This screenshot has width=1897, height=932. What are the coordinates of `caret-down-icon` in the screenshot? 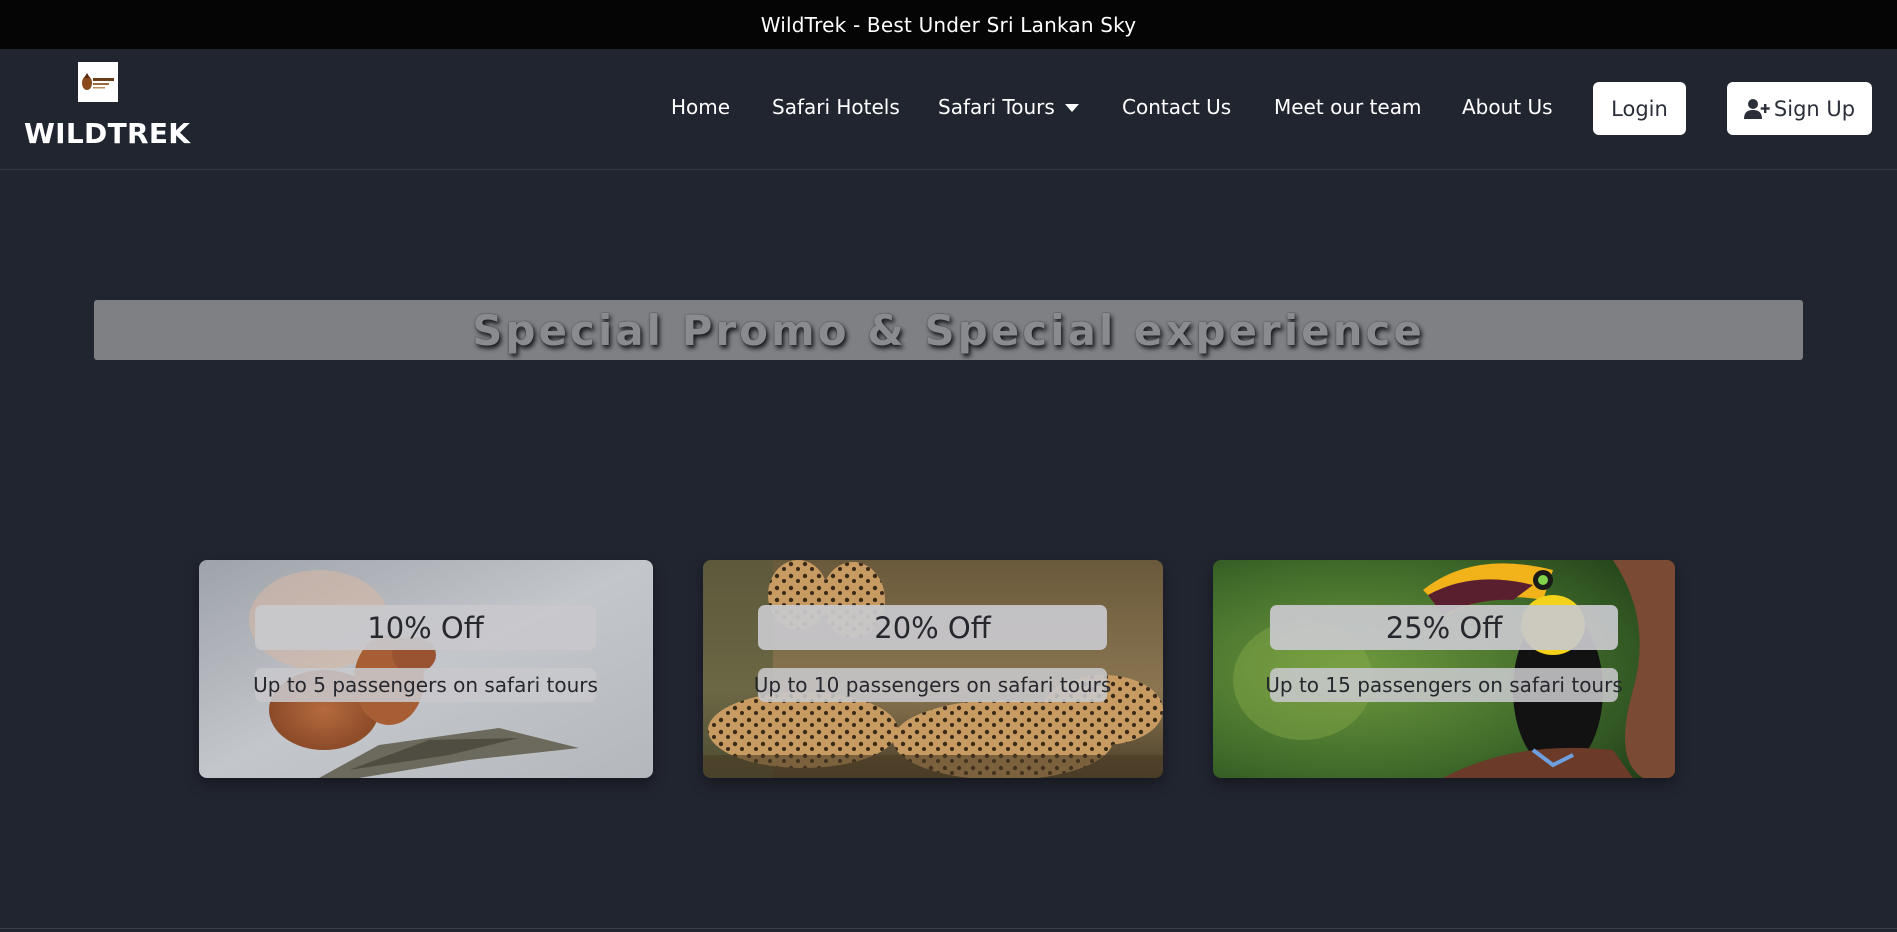 It's located at (1071, 108).